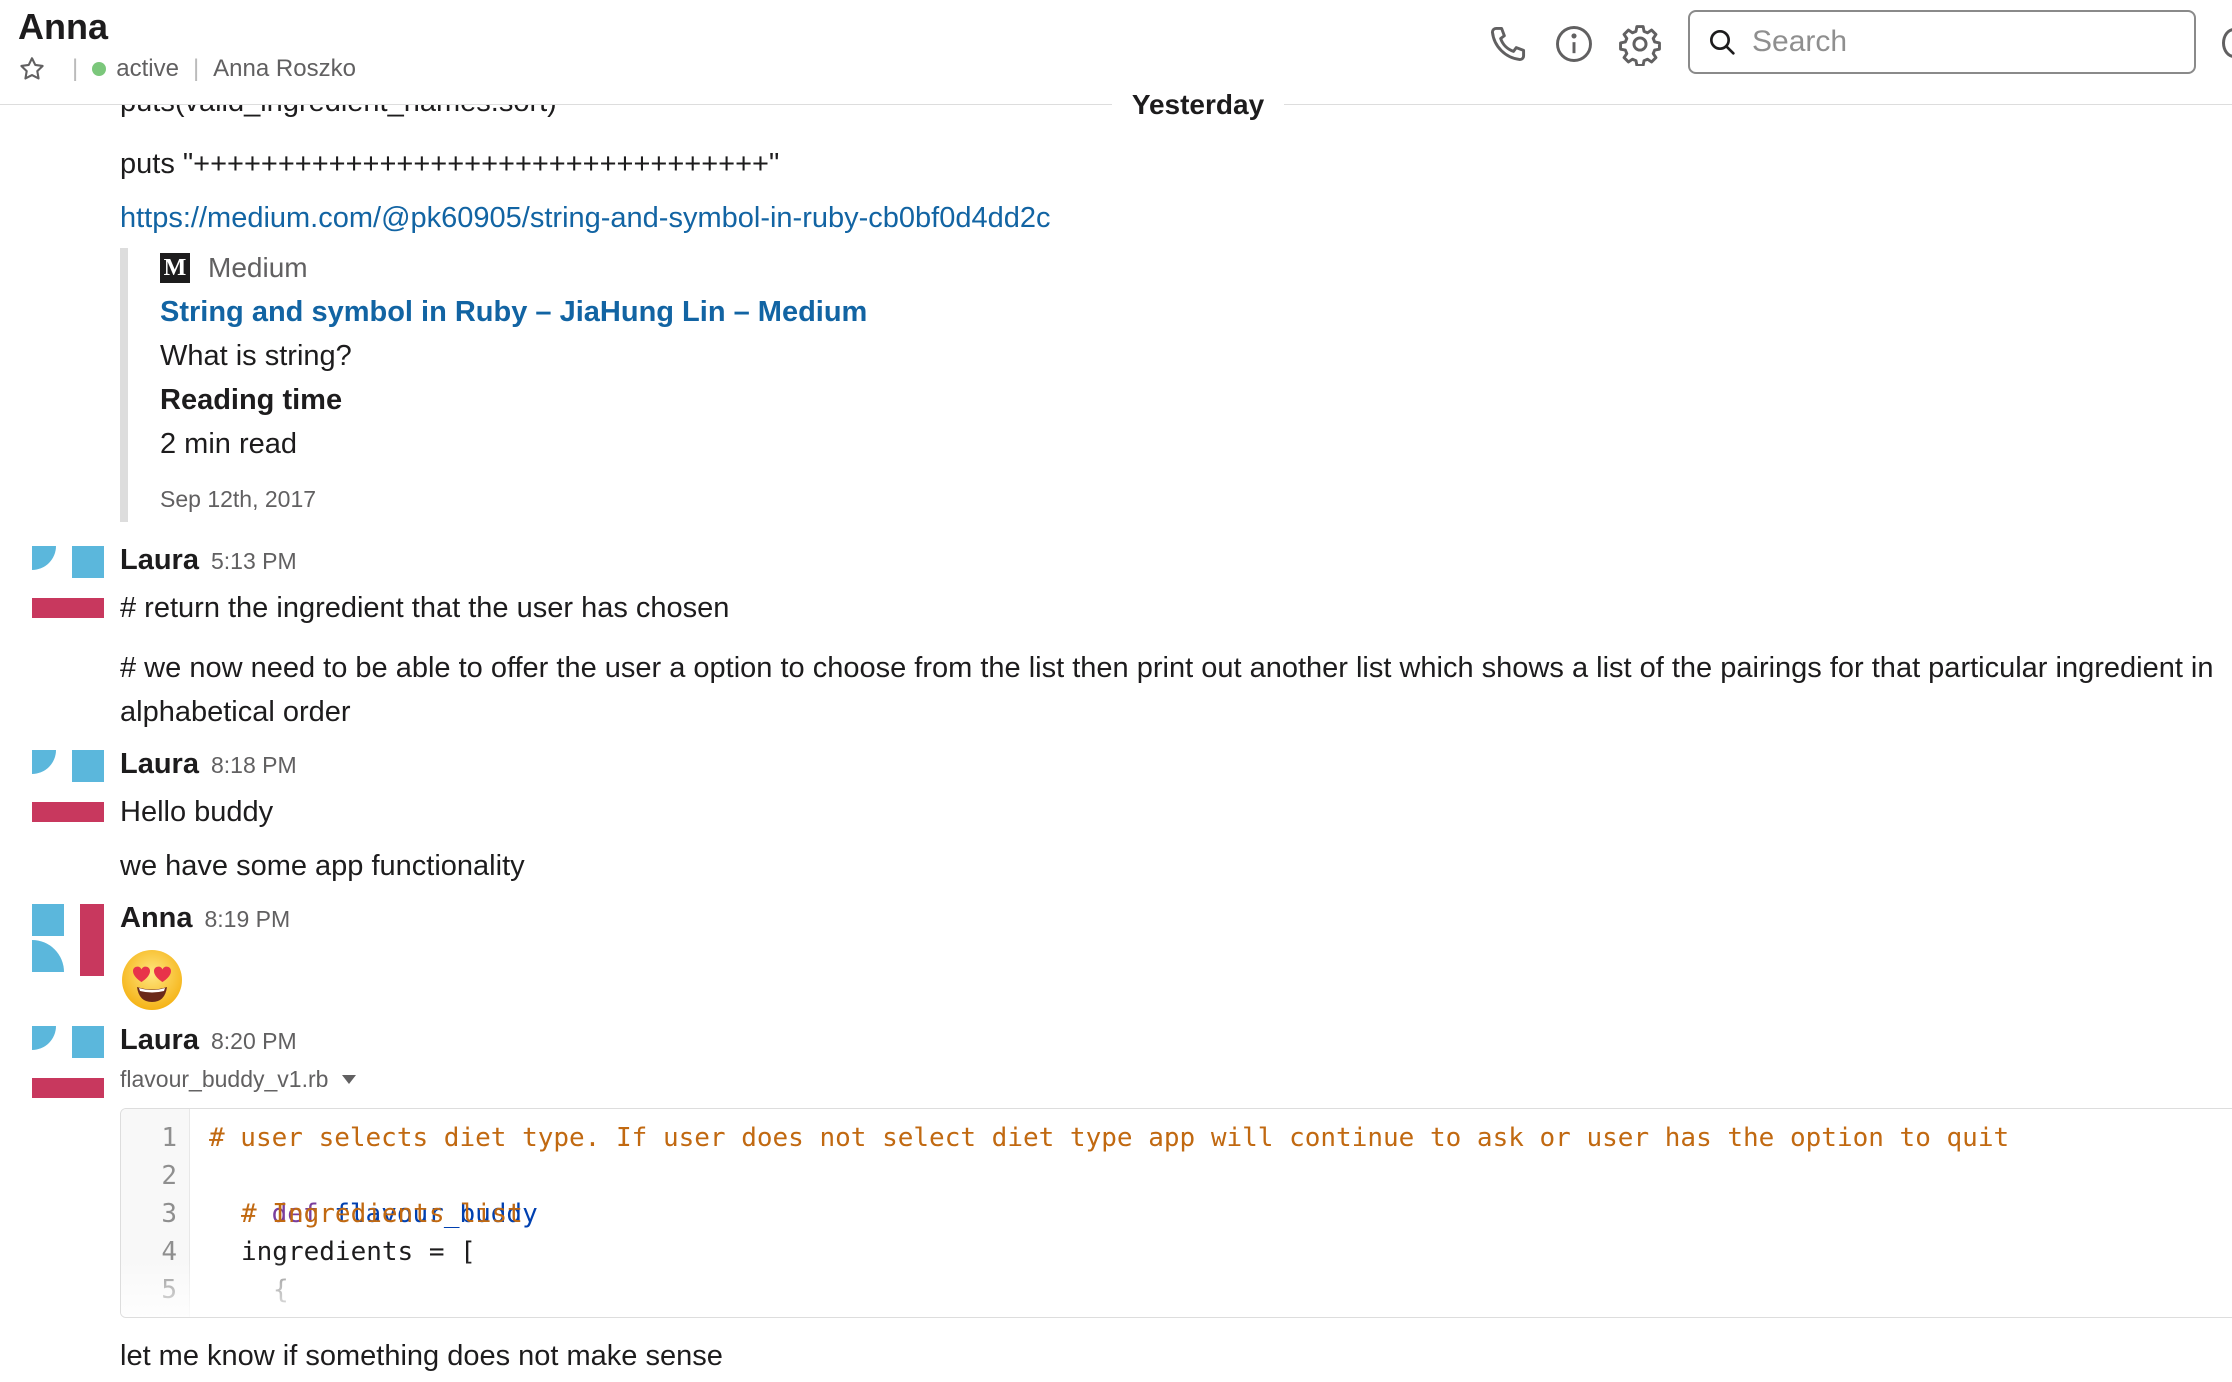 This screenshot has width=2232, height=1382. I want to click on day-divider: Yesterday, so click(1116, 105).